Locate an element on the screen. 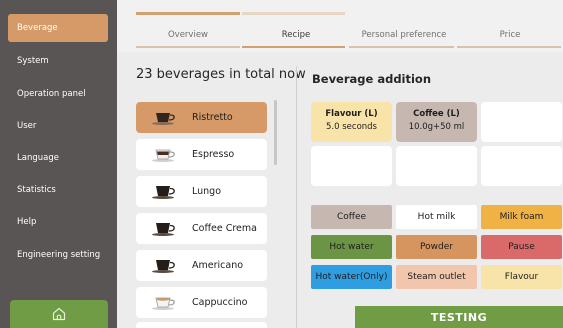 The image size is (563, 328). sidebar-item-help: Help is located at coordinates (58, 222).